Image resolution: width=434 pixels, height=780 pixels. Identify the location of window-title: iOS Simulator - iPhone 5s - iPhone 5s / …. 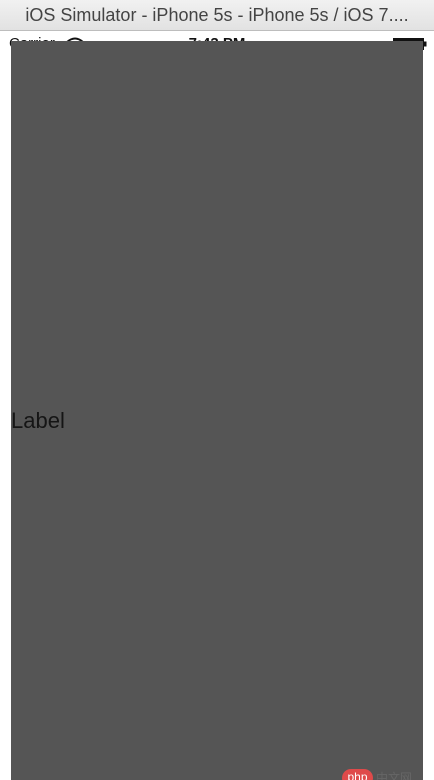
(217, 15).